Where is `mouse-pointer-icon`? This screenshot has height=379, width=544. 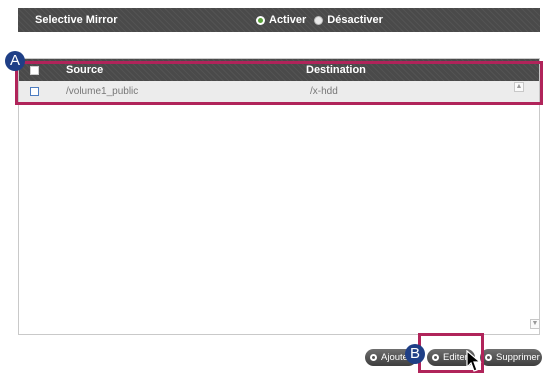 mouse-pointer-icon is located at coordinates (474, 361).